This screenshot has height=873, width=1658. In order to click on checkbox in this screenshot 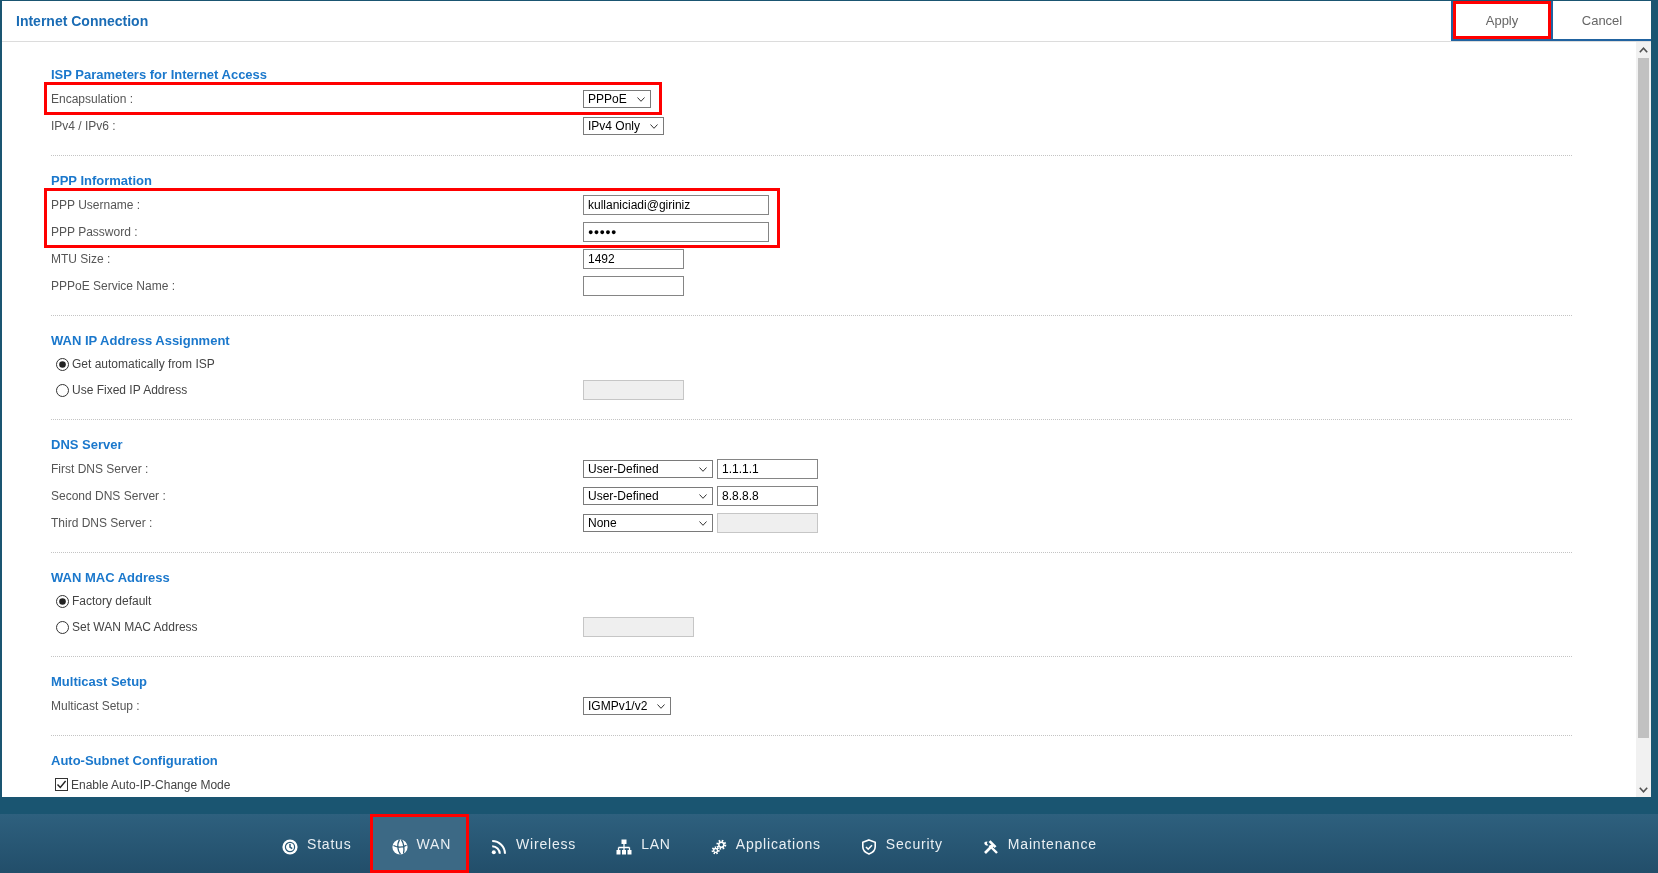, I will do `click(61, 784)`.